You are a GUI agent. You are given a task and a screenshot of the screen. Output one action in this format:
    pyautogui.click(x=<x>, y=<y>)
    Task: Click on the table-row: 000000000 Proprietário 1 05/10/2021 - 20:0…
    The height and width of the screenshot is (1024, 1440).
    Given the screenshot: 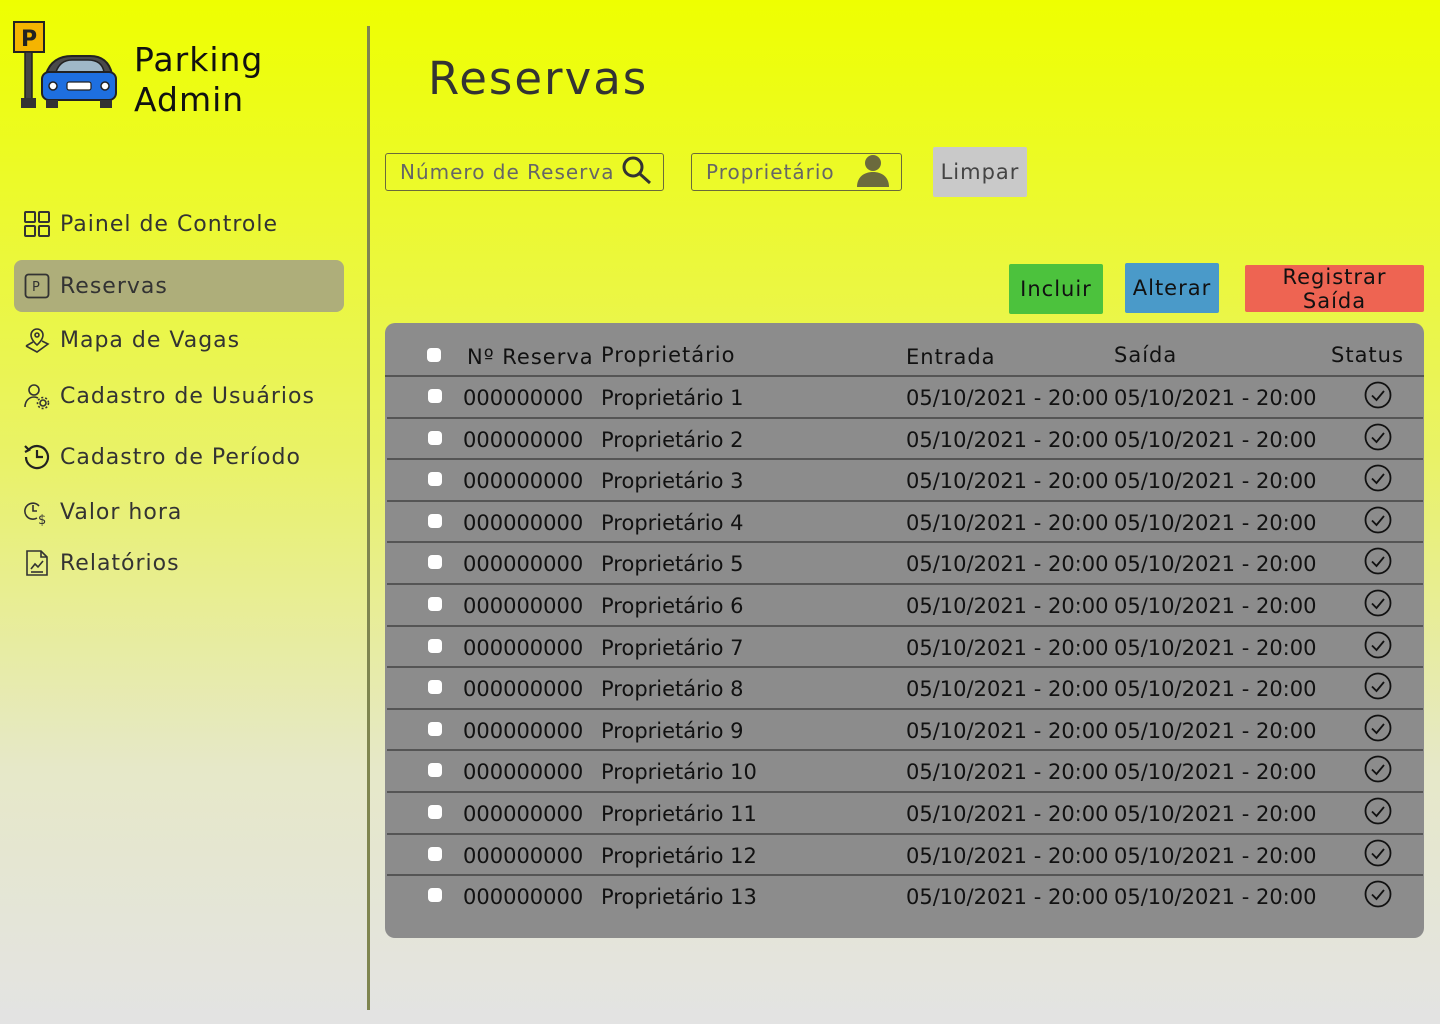 What is the action you would take?
    pyautogui.click(x=905, y=398)
    